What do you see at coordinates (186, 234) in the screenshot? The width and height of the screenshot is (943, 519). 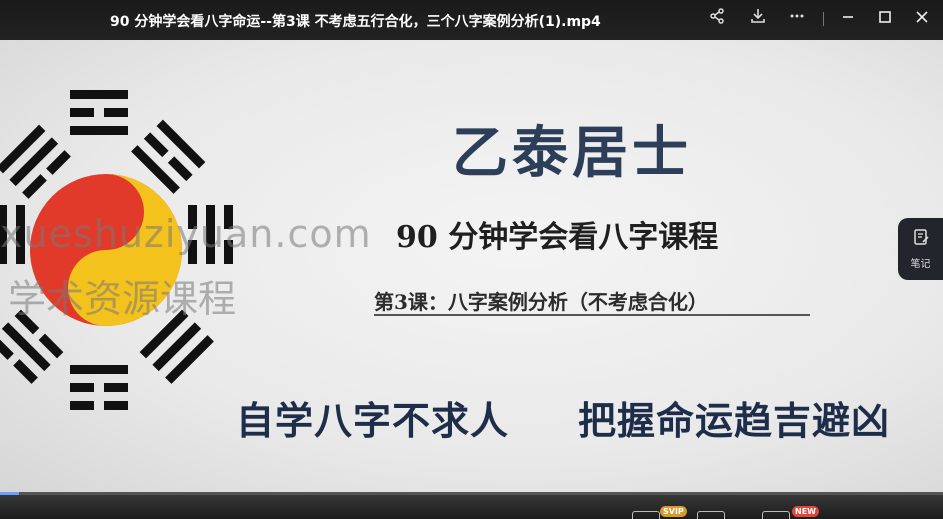 I see `watermark-url: xueshuziyuan.com` at bounding box center [186, 234].